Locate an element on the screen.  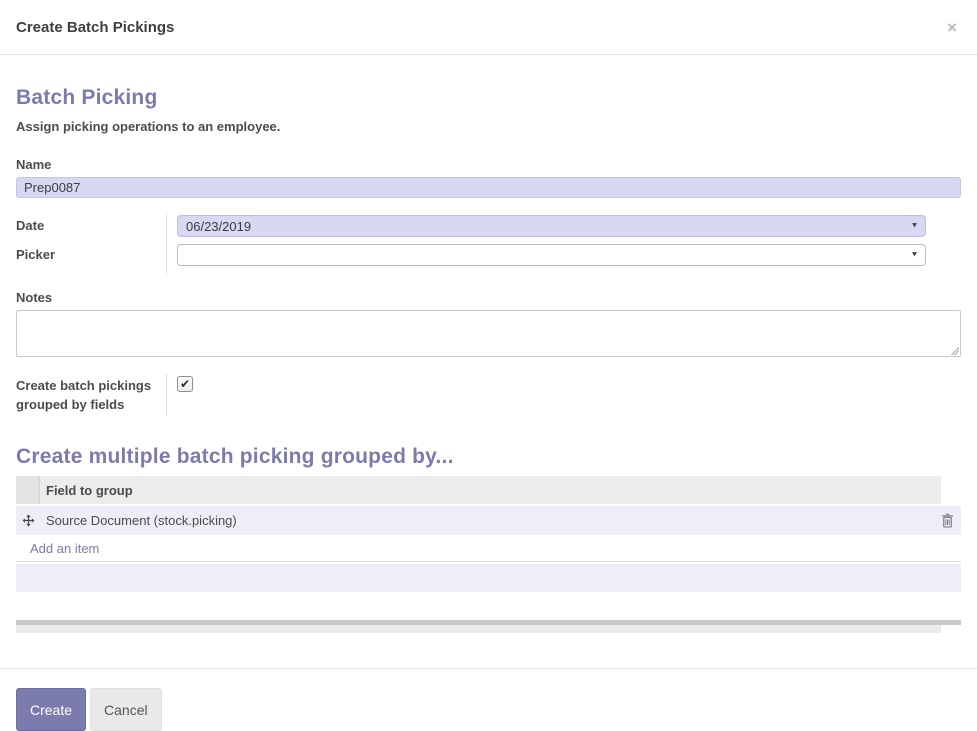
table-header-row: Field to group is located at coordinates (488, 490).